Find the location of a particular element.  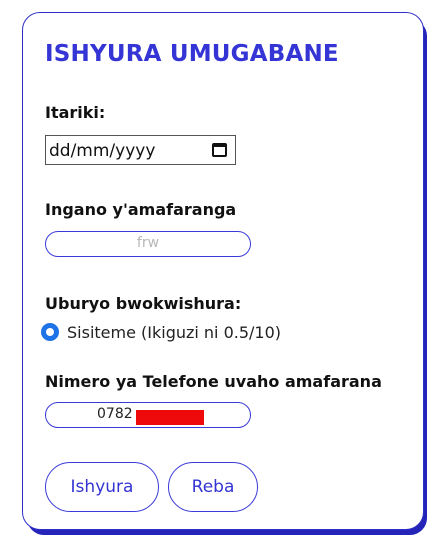

phone-input: 0782 is located at coordinates (148, 415).